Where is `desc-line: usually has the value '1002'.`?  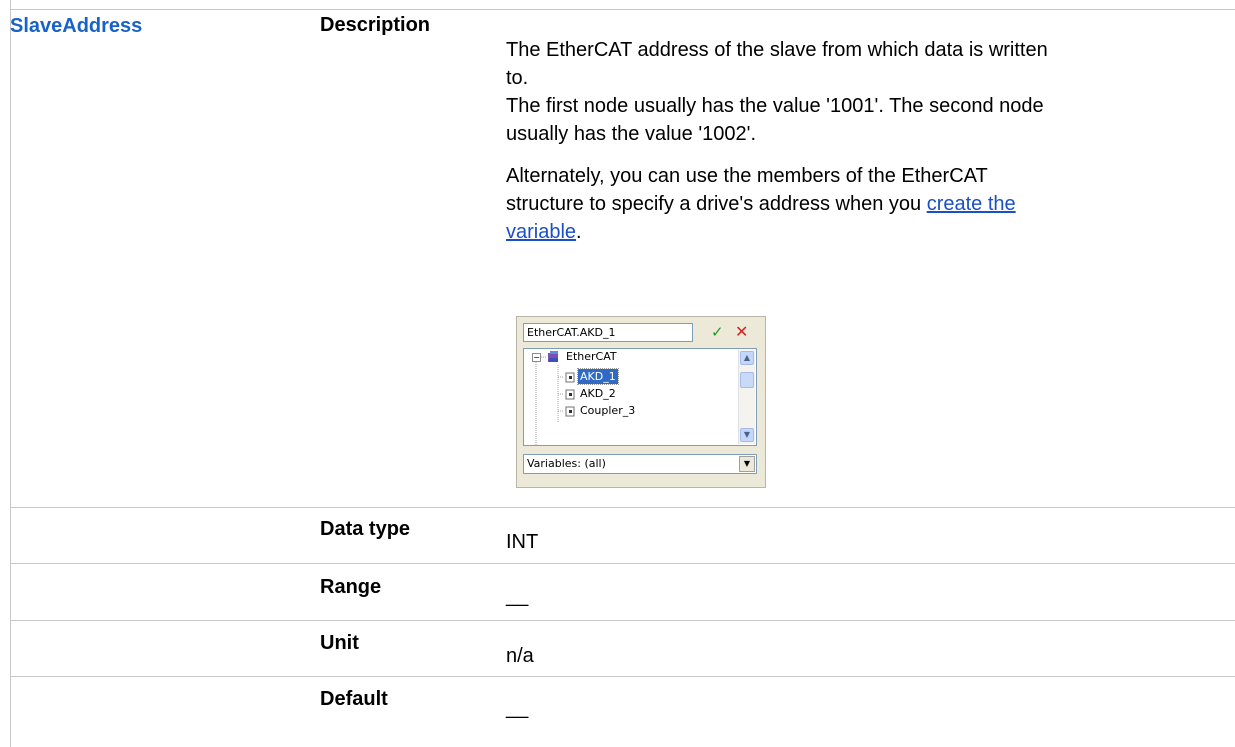 desc-line: usually has the value '1002'. is located at coordinates (631, 134).